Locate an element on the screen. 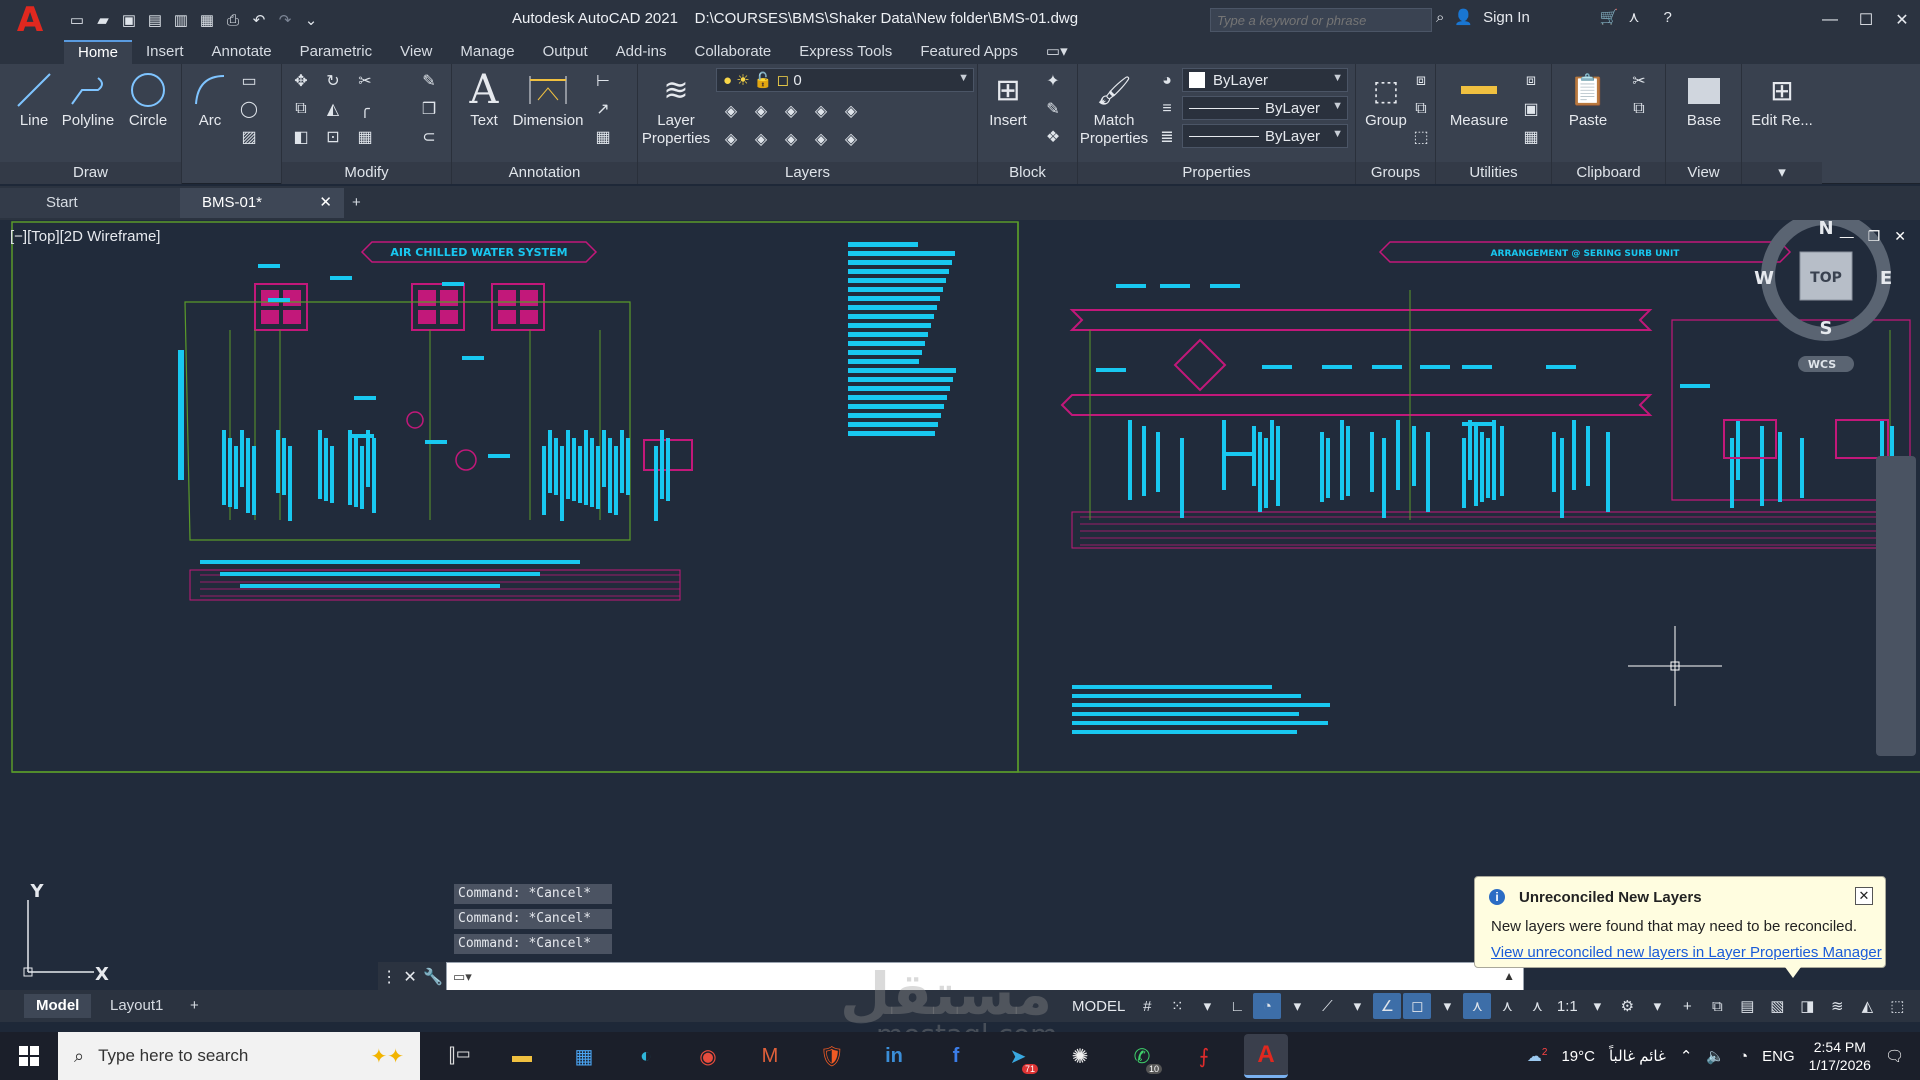 The height and width of the screenshot is (1080, 1920). save-web-icon: ▦ is located at coordinates (207, 20).